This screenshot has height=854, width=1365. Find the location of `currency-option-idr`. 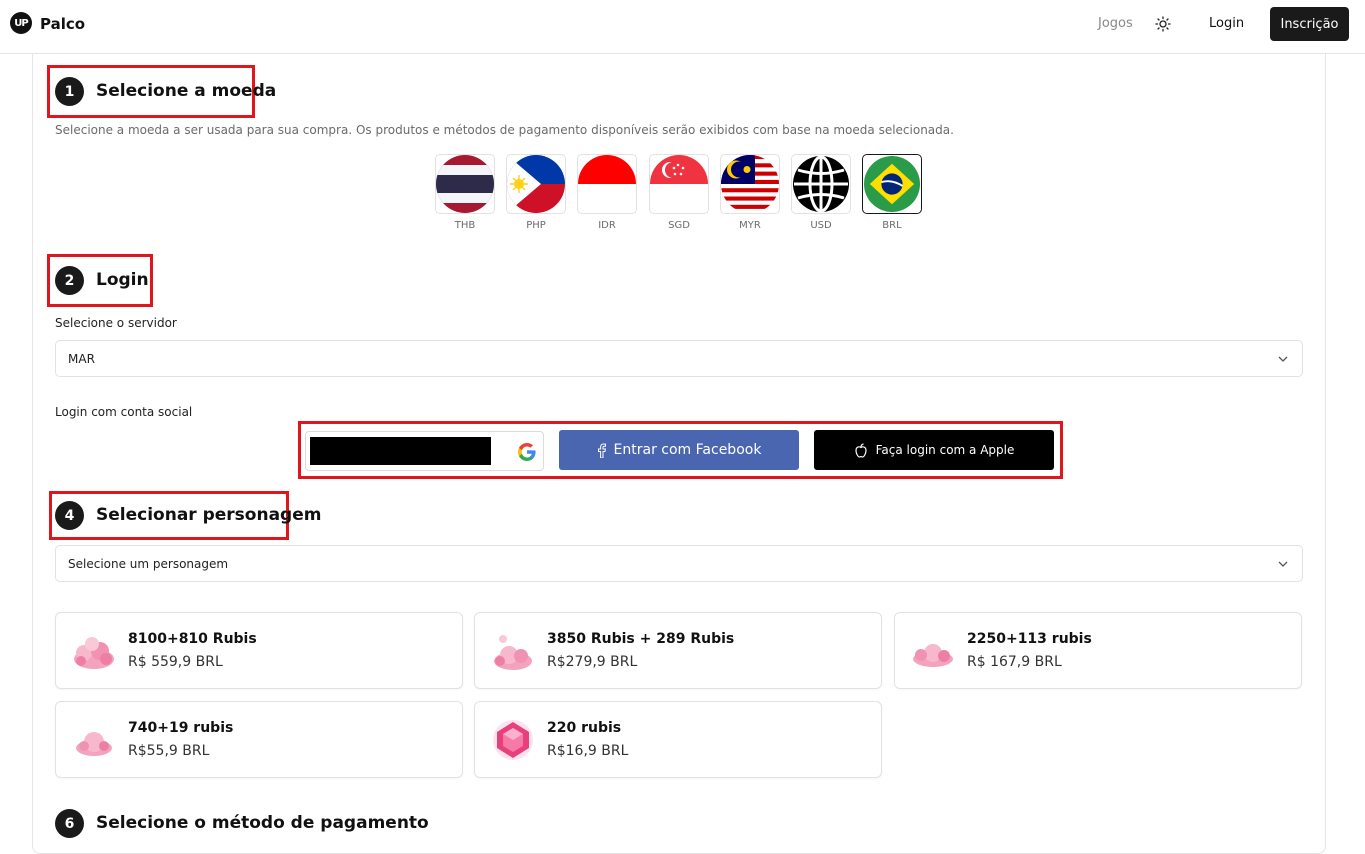

currency-option-idr is located at coordinates (607, 184).